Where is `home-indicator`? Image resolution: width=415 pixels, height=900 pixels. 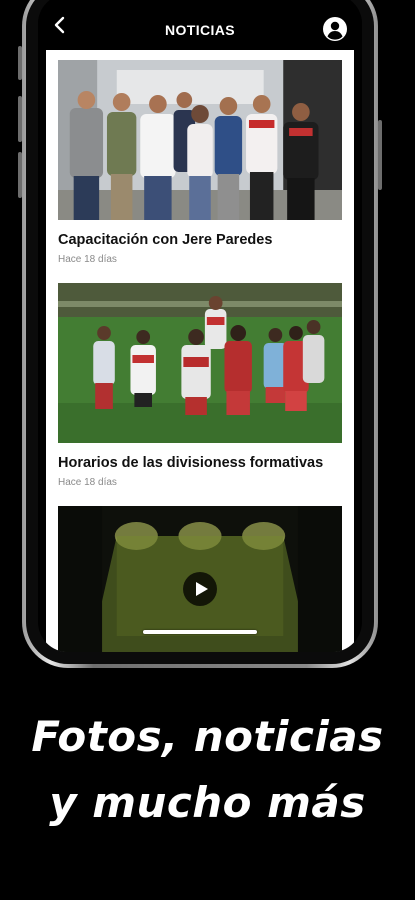 home-indicator is located at coordinates (200, 632).